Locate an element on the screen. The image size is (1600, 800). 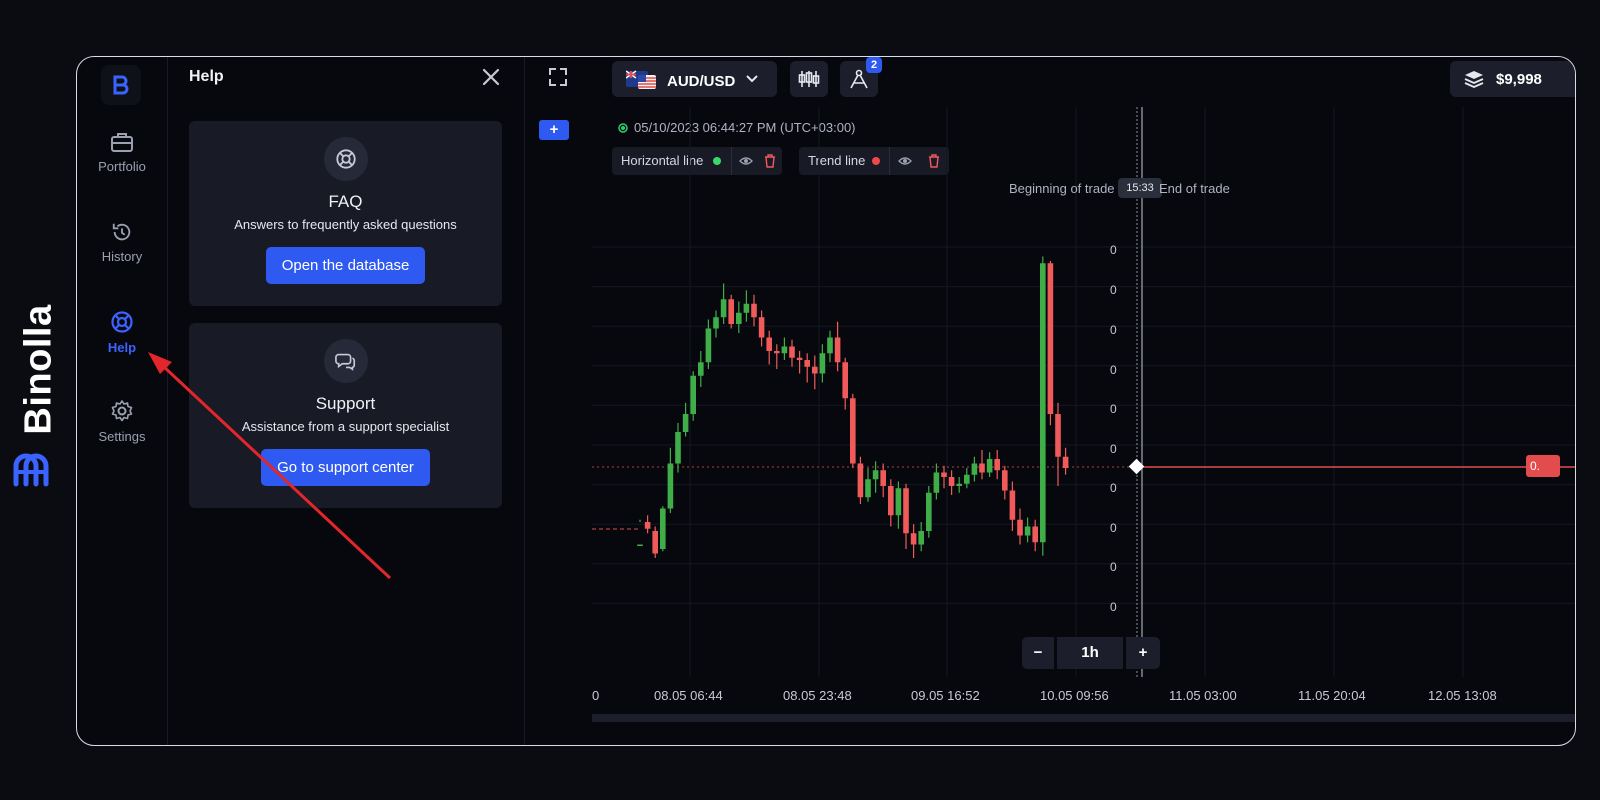
nav-rail: Portfolio History Help Settings is located at coordinates (122, 401).